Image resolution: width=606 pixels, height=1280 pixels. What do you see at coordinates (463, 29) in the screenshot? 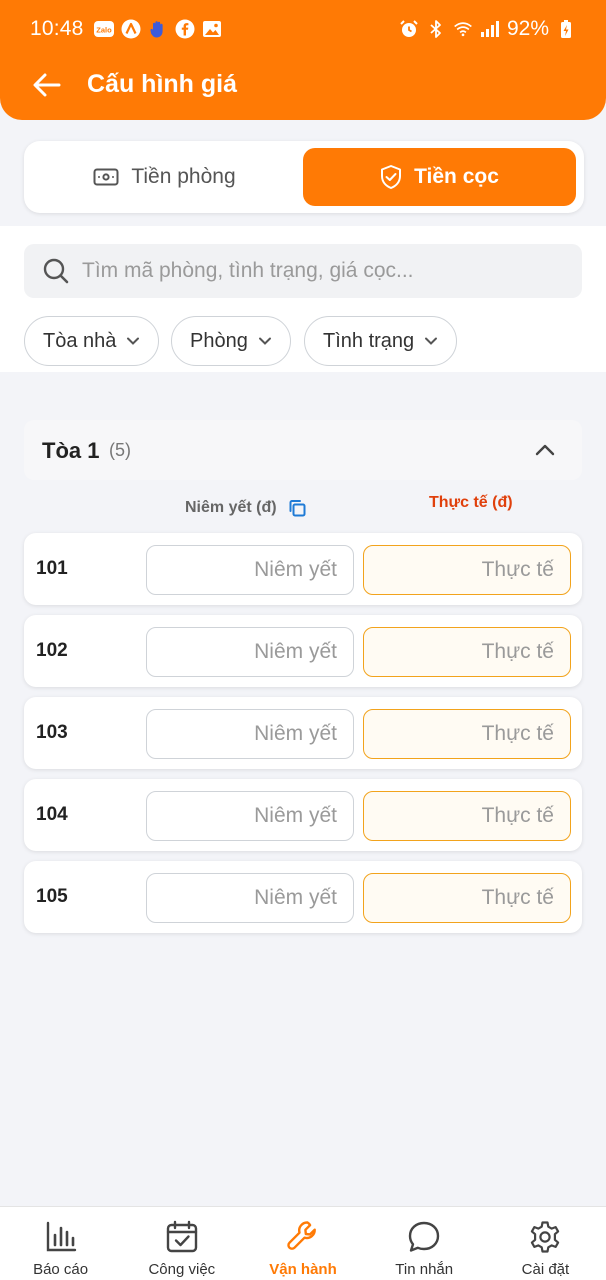
I see `wifi-icon` at bounding box center [463, 29].